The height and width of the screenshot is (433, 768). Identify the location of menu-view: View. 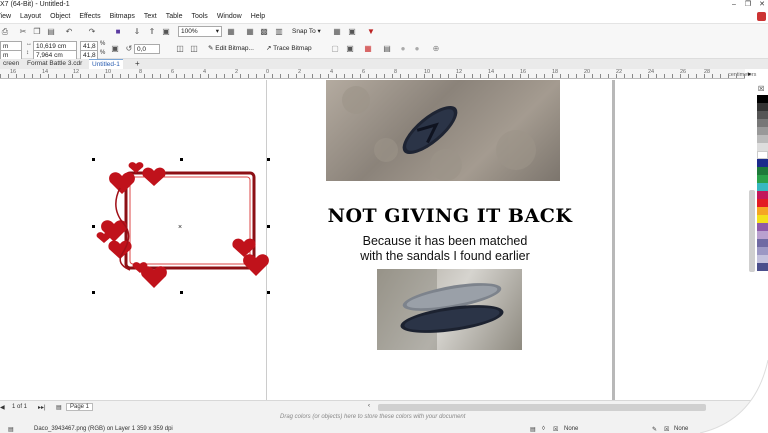
(5, 17).